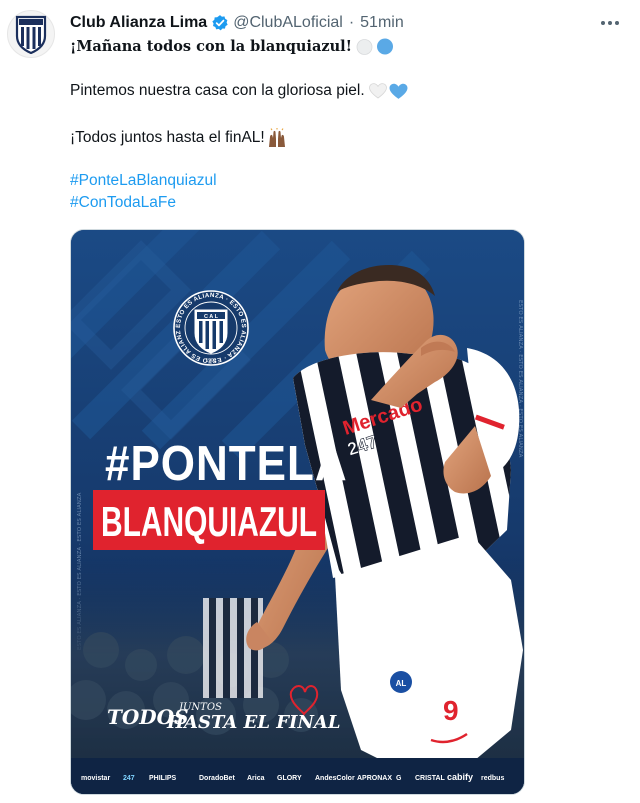  Describe the element at coordinates (217, 778) in the screenshot. I see `sponsor-4: DoradoBet` at that location.